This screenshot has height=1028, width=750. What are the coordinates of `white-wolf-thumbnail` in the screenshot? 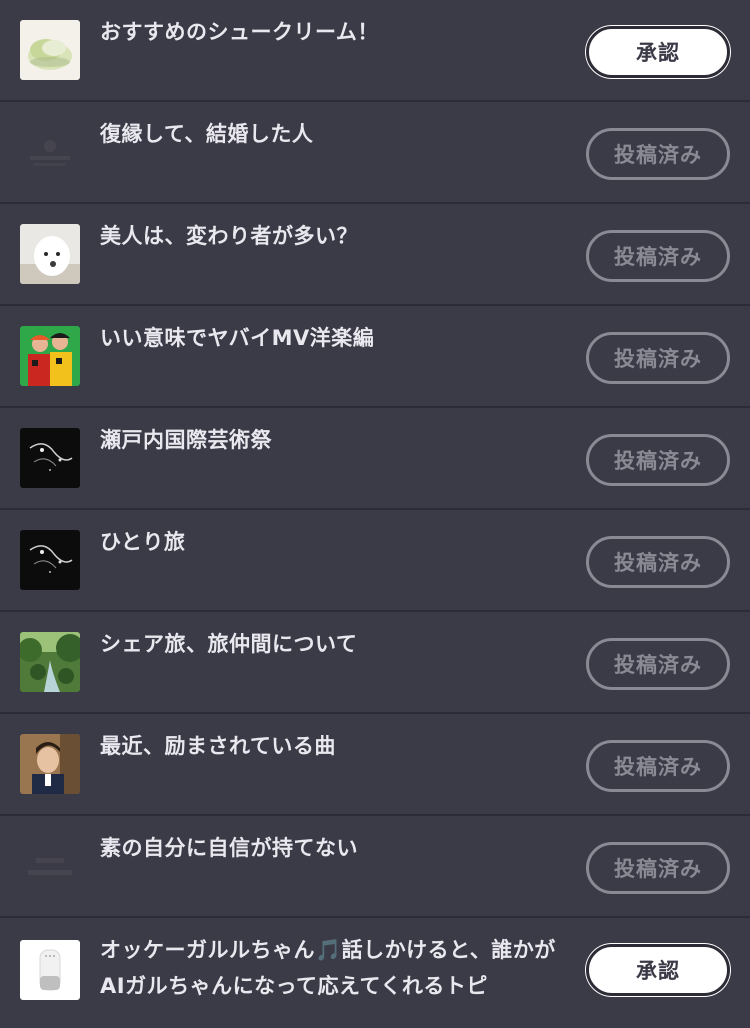 It's located at (50, 254).